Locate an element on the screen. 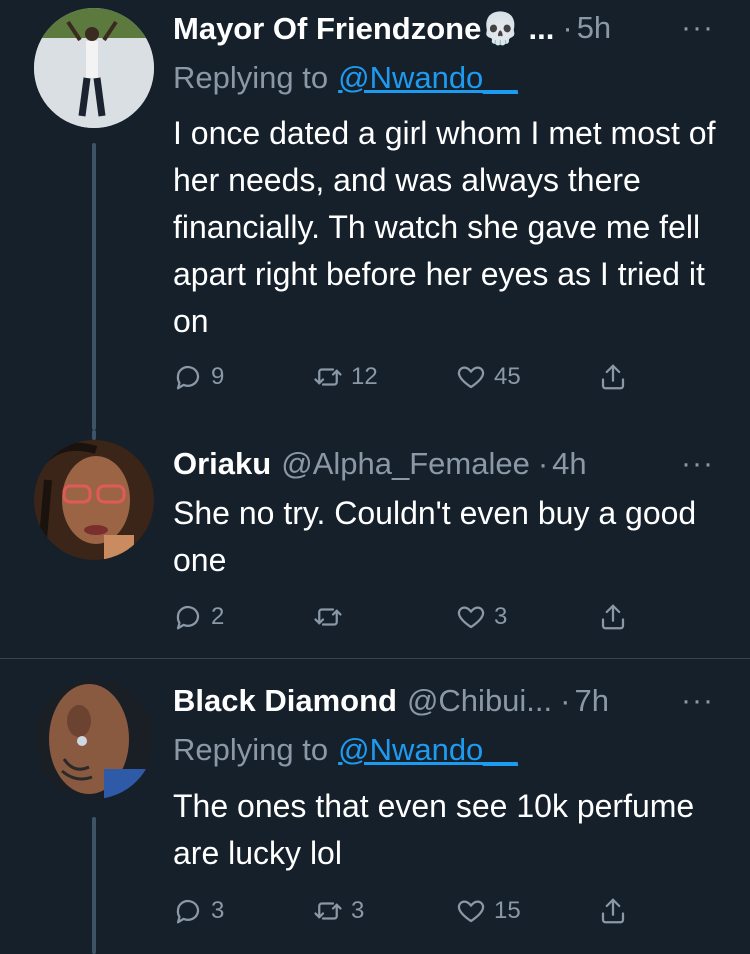  like-count: 15 is located at coordinates (507, 910).